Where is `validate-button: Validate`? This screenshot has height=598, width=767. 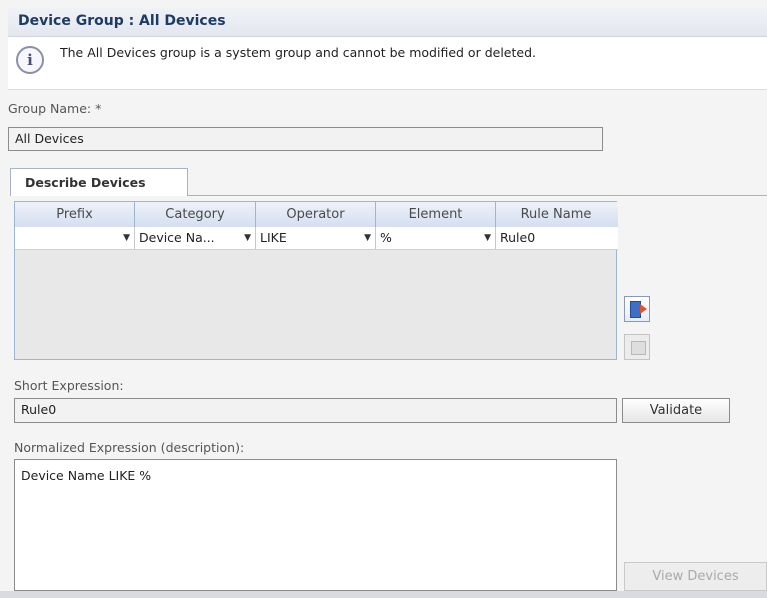
validate-button: Validate is located at coordinates (676, 410).